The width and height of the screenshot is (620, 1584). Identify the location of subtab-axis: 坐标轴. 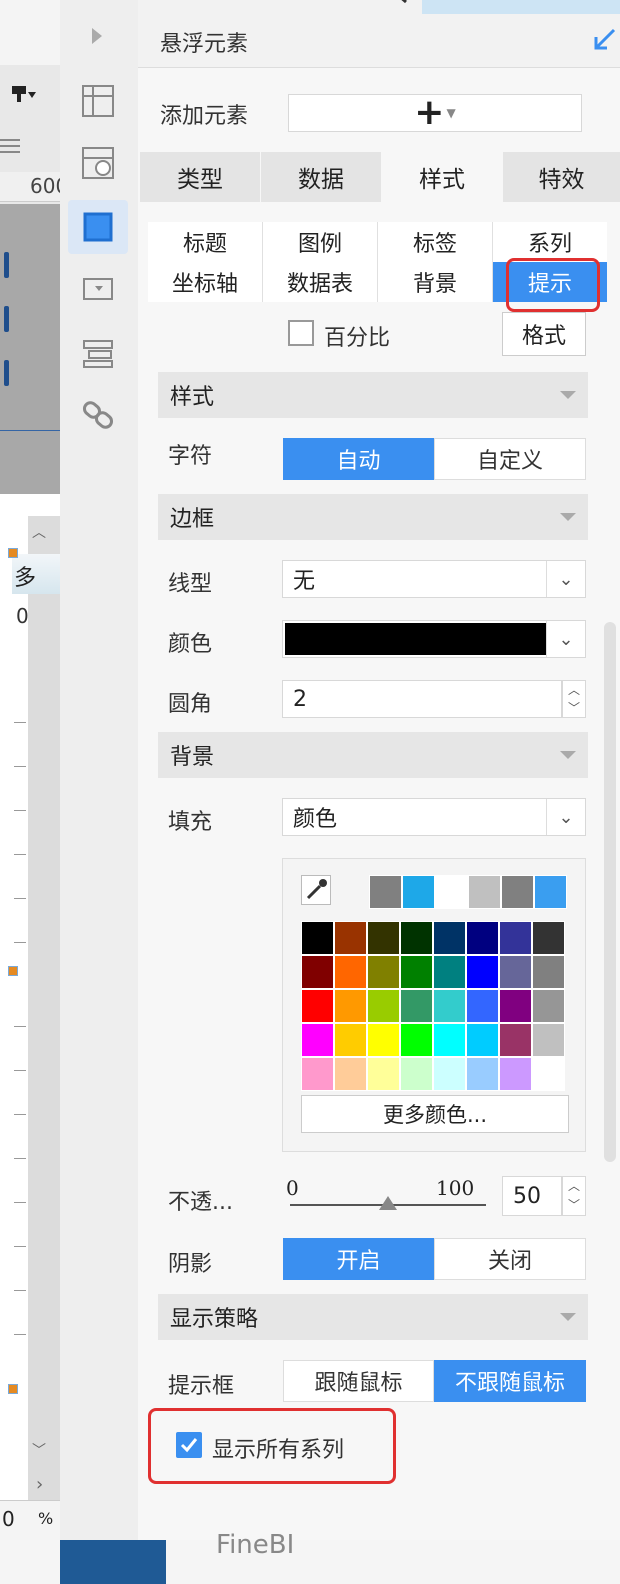
(205, 282).